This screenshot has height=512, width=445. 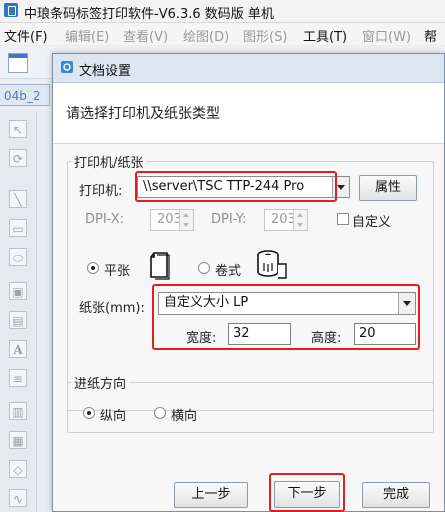 I want to click on dpi-x-stepper: 203, so click(x=172, y=220).